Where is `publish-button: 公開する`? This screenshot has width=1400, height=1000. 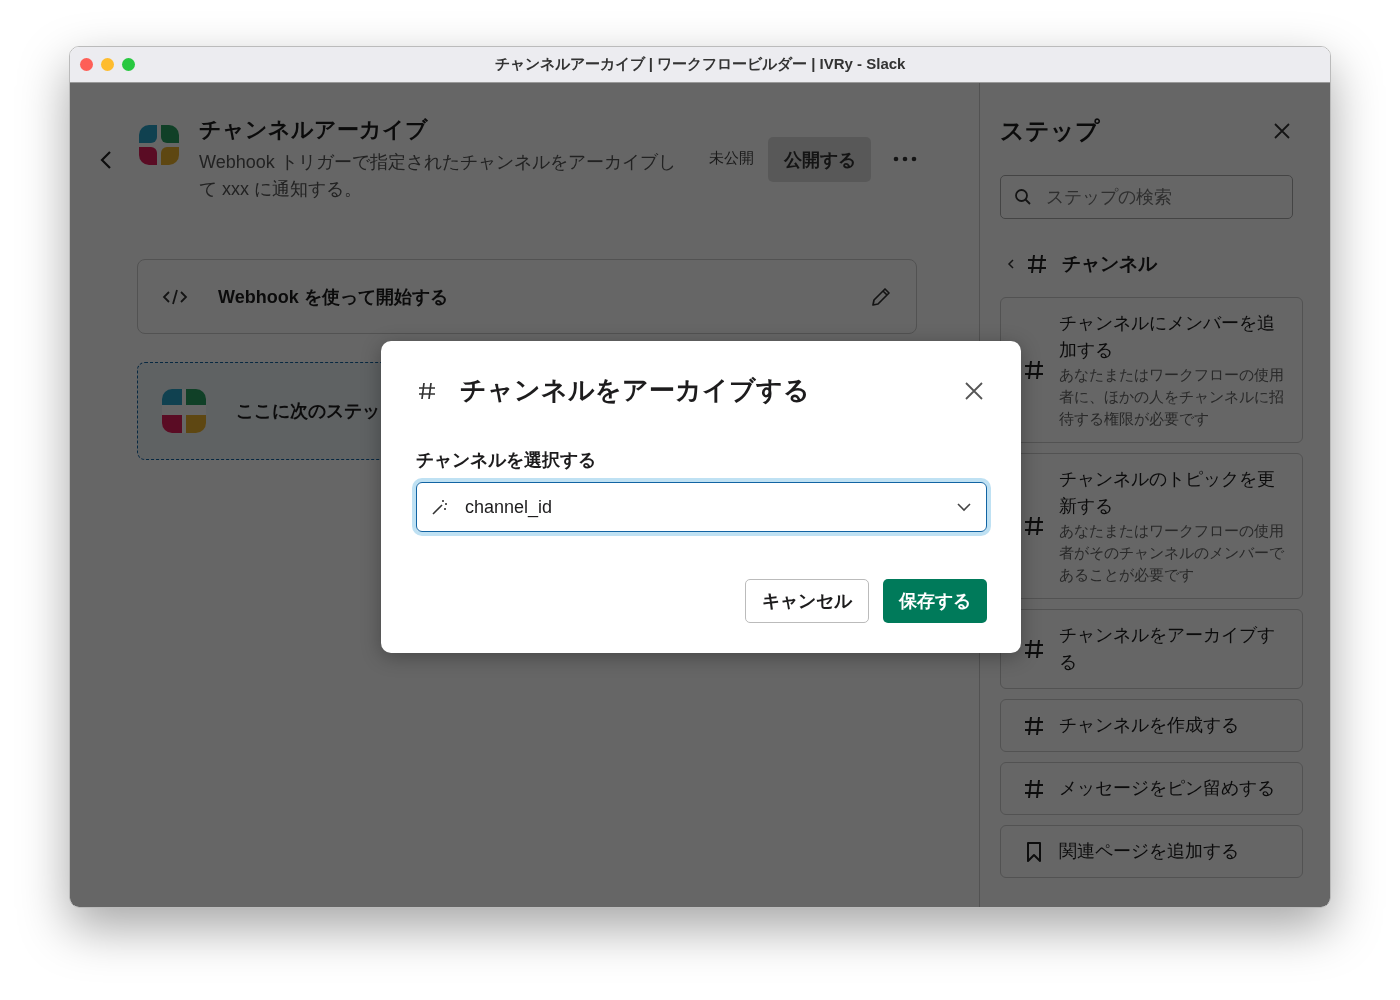
publish-button: 公開する is located at coordinates (819, 159).